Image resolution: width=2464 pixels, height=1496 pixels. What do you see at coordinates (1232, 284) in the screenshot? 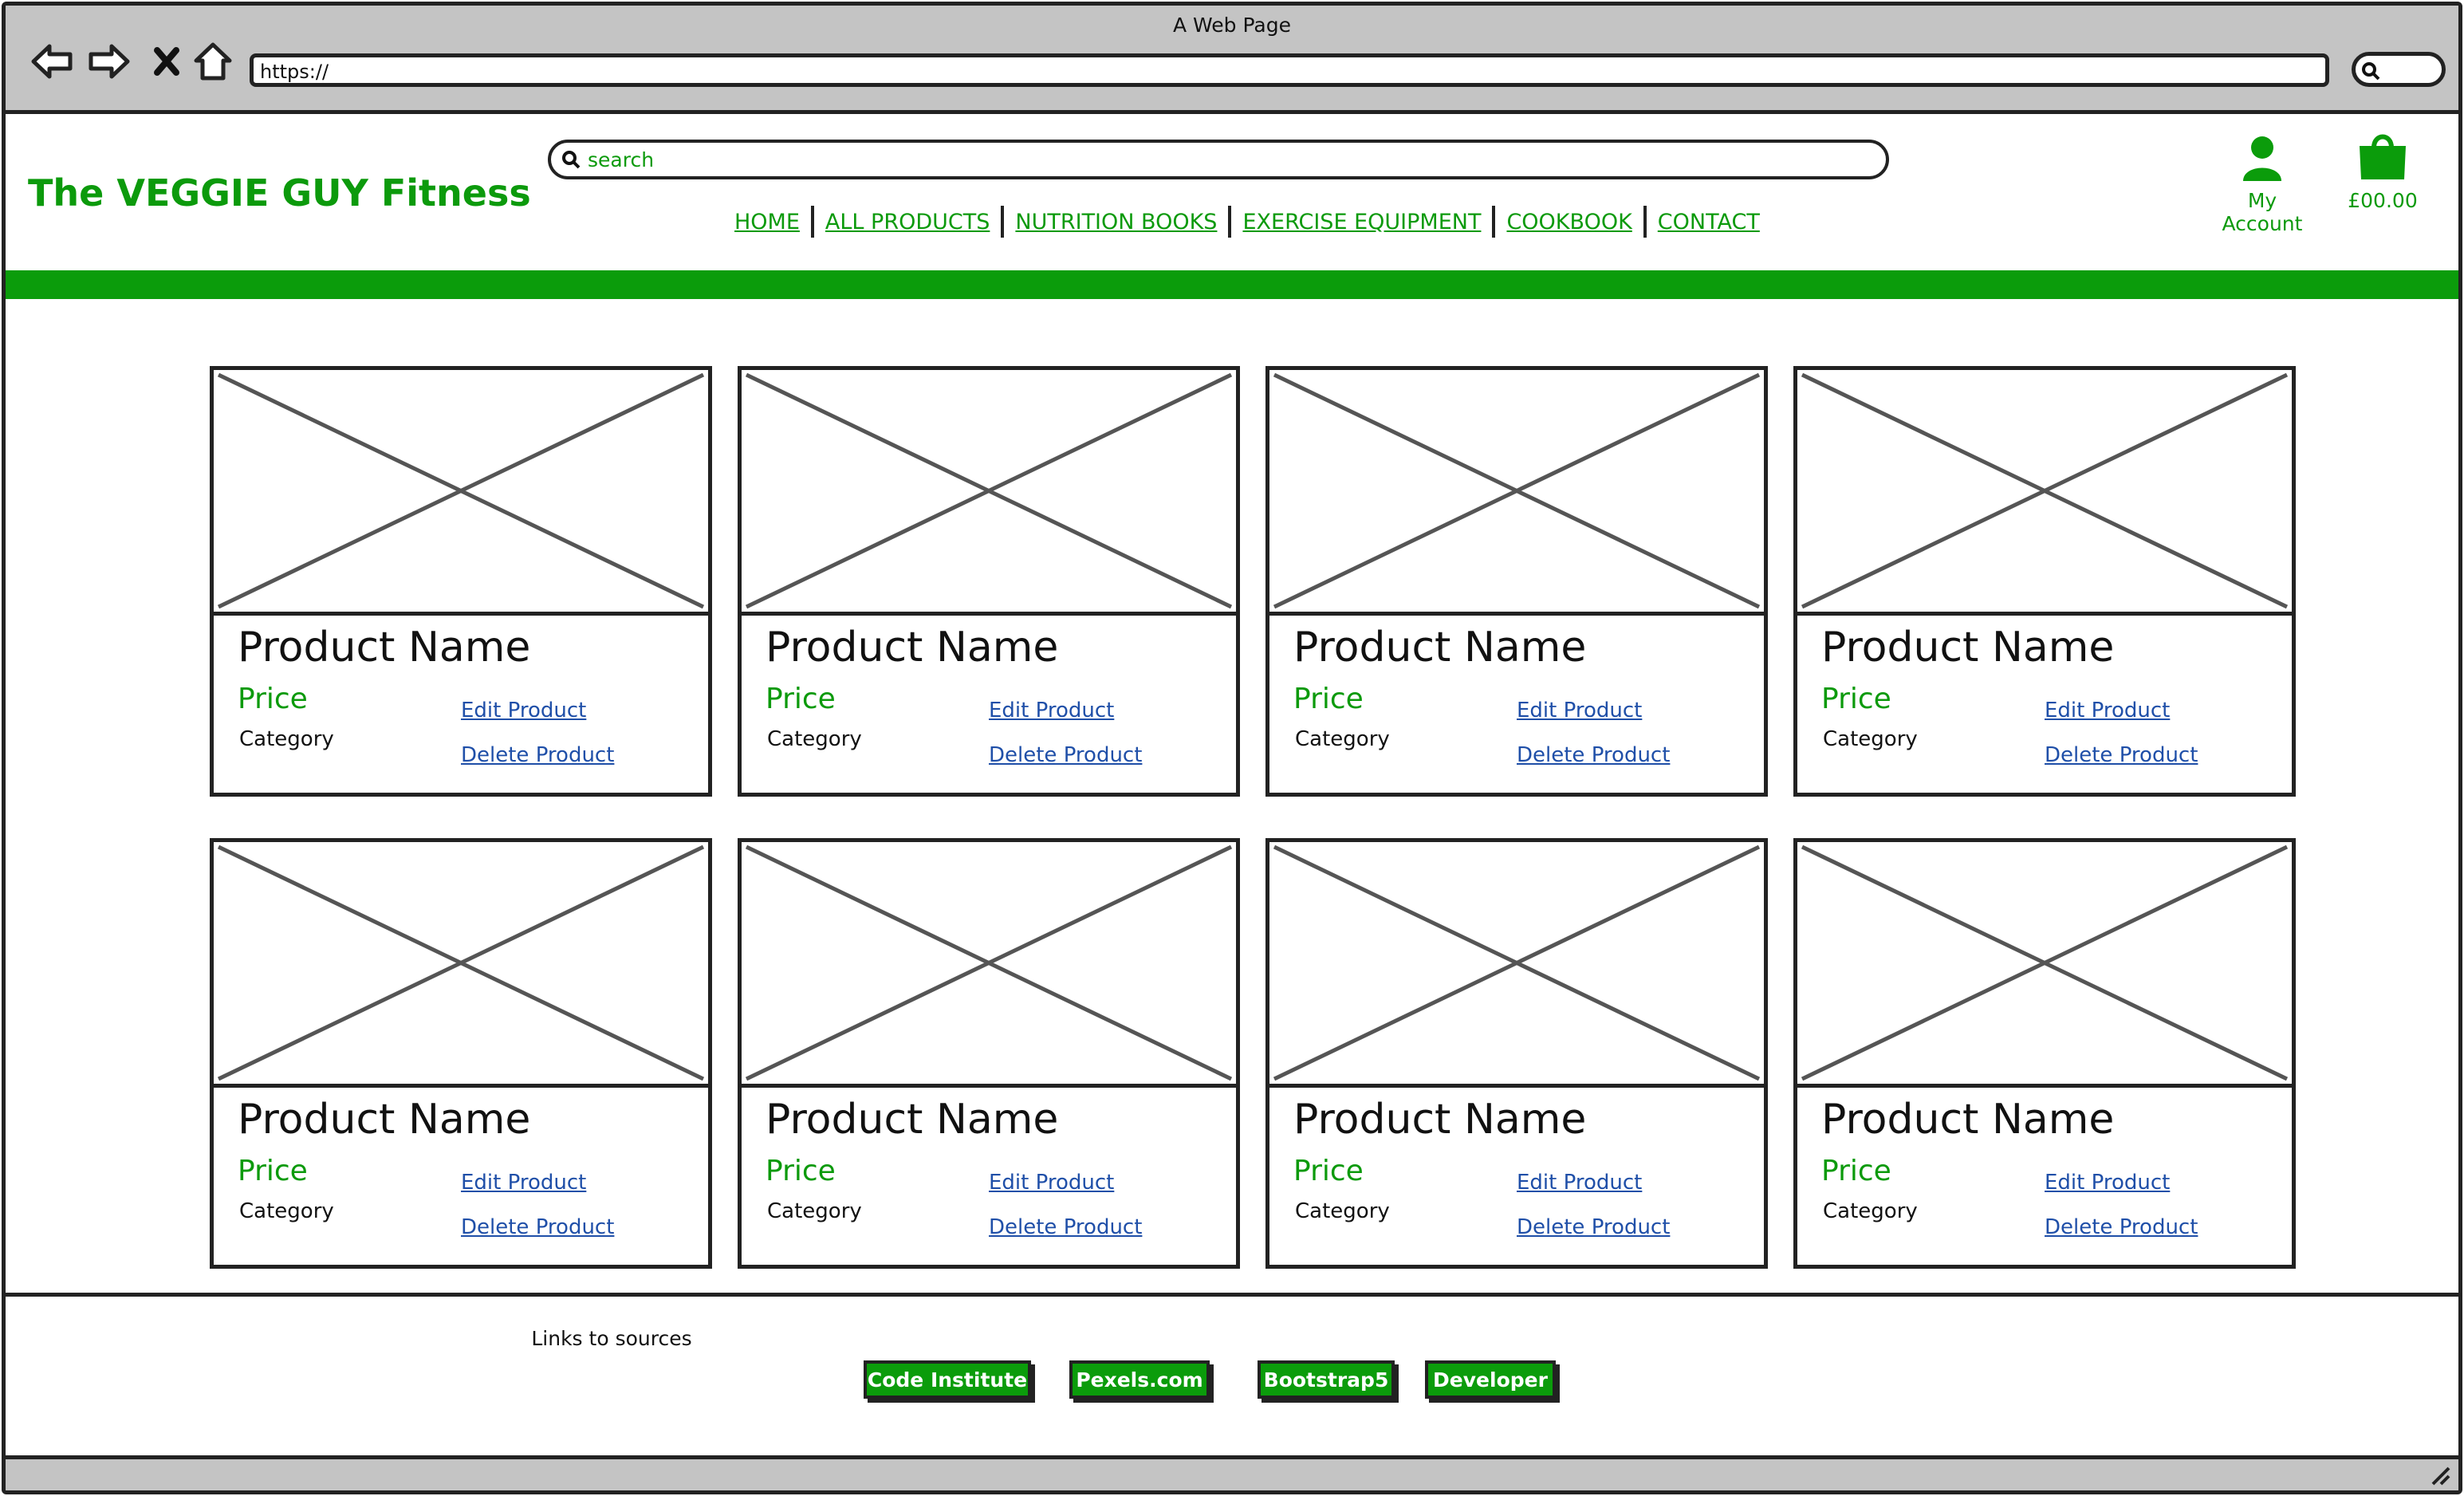
I see `header-accent-bar` at bounding box center [1232, 284].